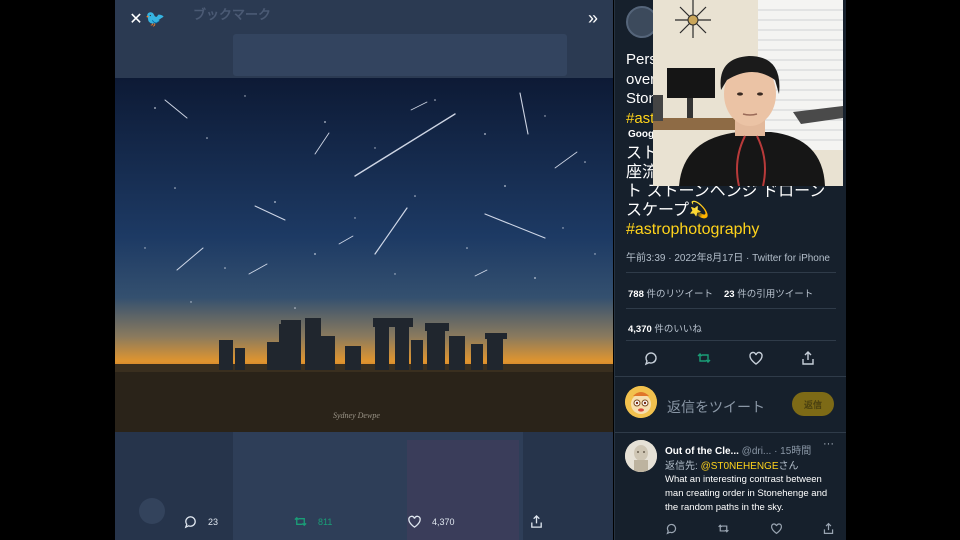 This screenshot has height=540, width=960. I want to click on more-options-icon: ···, so click(828, 444).